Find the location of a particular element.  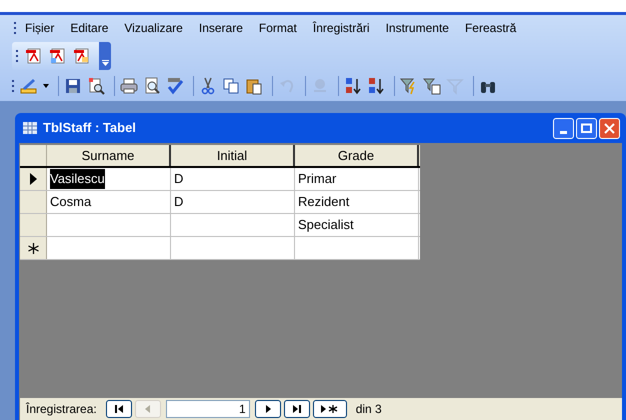

printer-icon is located at coordinates (129, 86).